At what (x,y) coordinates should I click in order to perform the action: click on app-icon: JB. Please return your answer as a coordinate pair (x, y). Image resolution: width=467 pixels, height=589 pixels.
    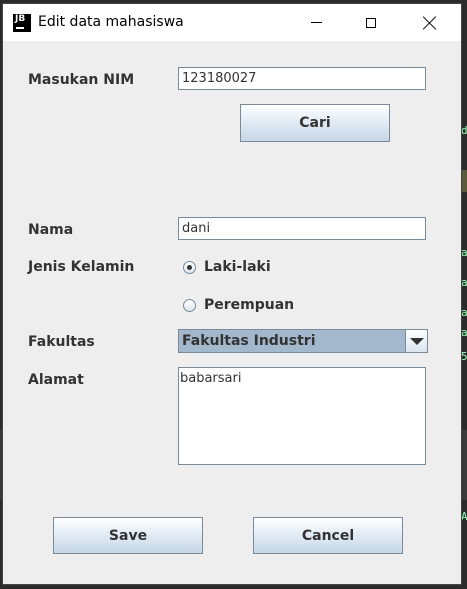
    Looking at the image, I should click on (22, 23).